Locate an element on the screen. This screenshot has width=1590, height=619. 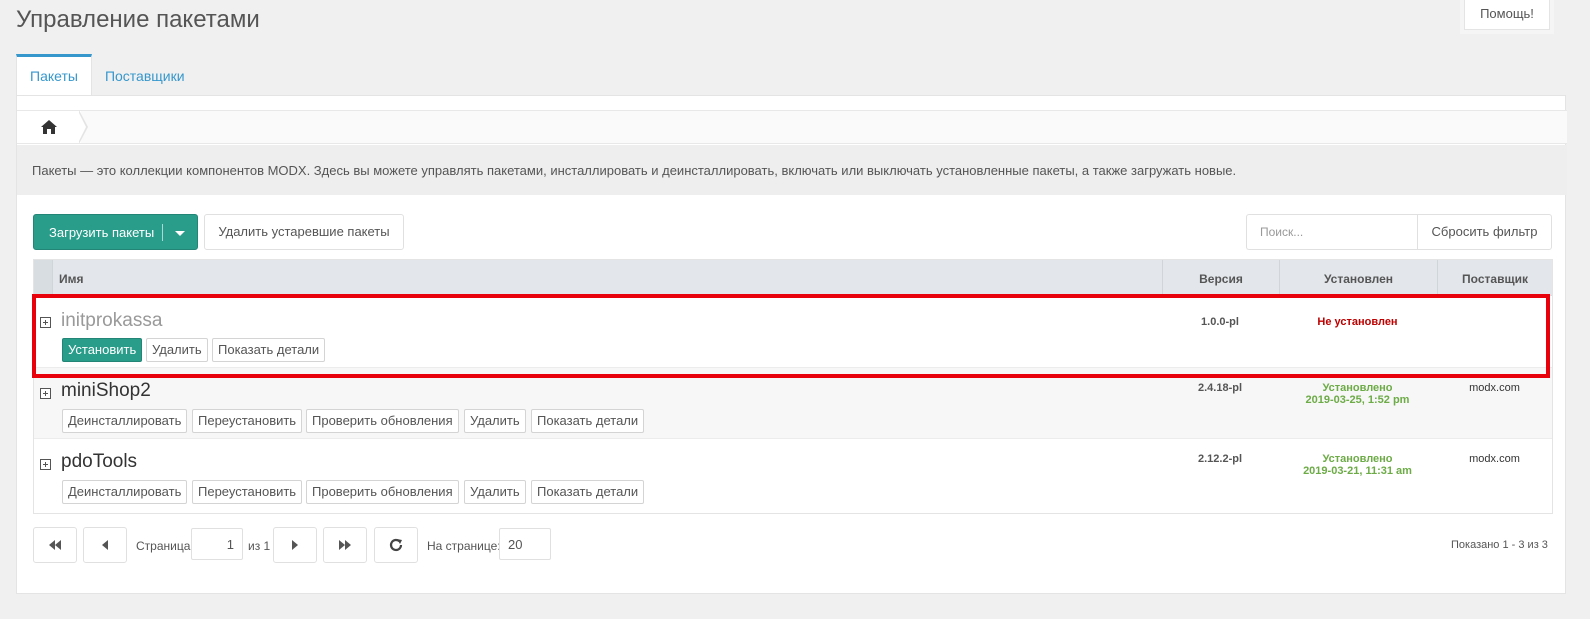
install-status-label: Не установлен is located at coordinates (1357, 322).